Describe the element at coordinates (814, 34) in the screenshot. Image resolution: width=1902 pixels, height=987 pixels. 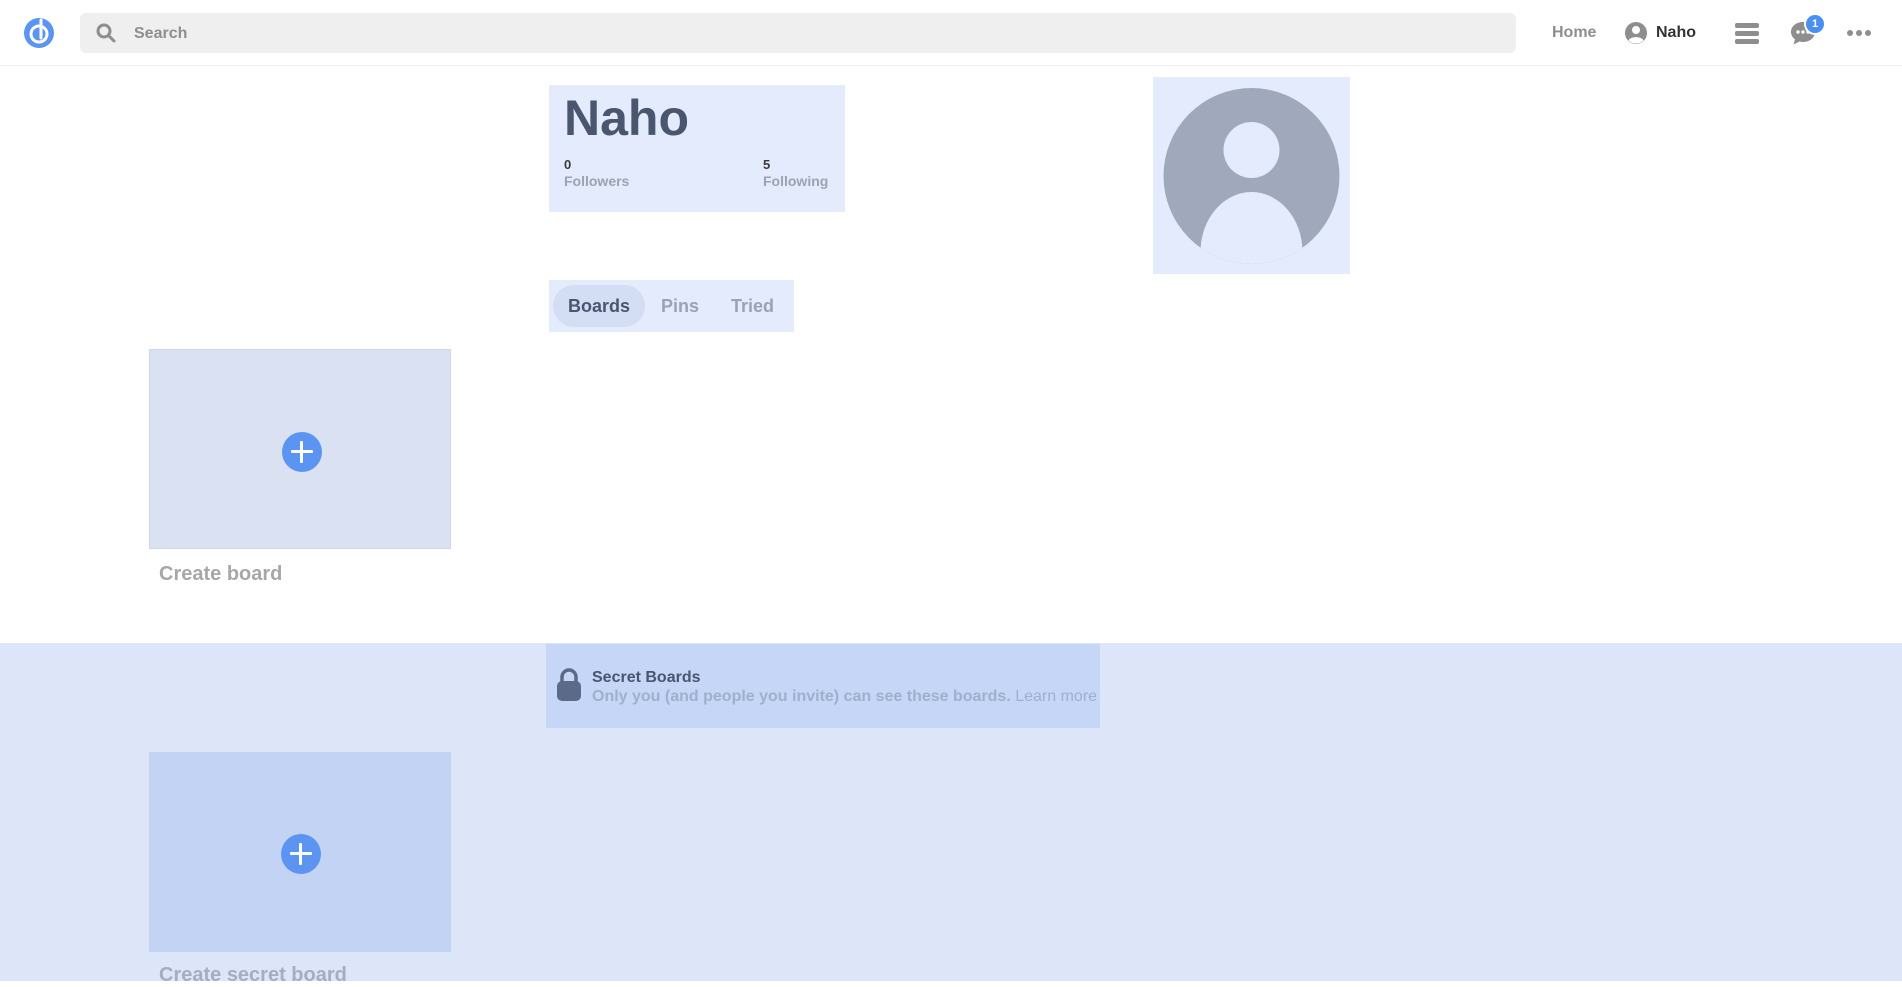
I see `search-input` at that location.